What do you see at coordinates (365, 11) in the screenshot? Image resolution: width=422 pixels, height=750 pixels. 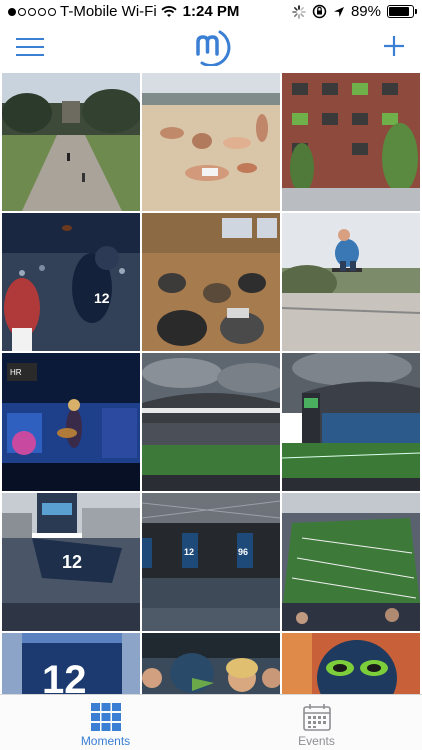 I see `battery-percent: 89%` at bounding box center [365, 11].